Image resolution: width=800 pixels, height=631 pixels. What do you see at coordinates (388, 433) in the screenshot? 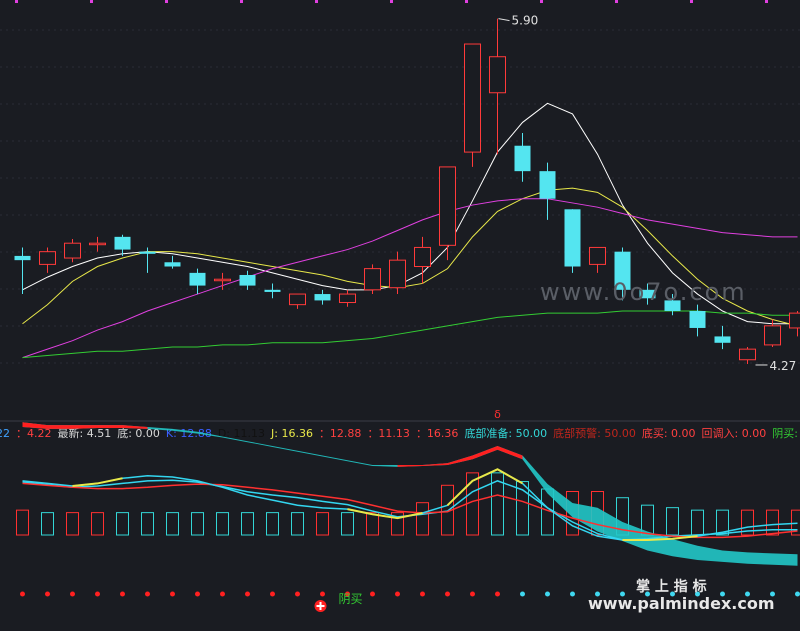
I see `legend-item: ：11.13` at bounding box center [388, 433].